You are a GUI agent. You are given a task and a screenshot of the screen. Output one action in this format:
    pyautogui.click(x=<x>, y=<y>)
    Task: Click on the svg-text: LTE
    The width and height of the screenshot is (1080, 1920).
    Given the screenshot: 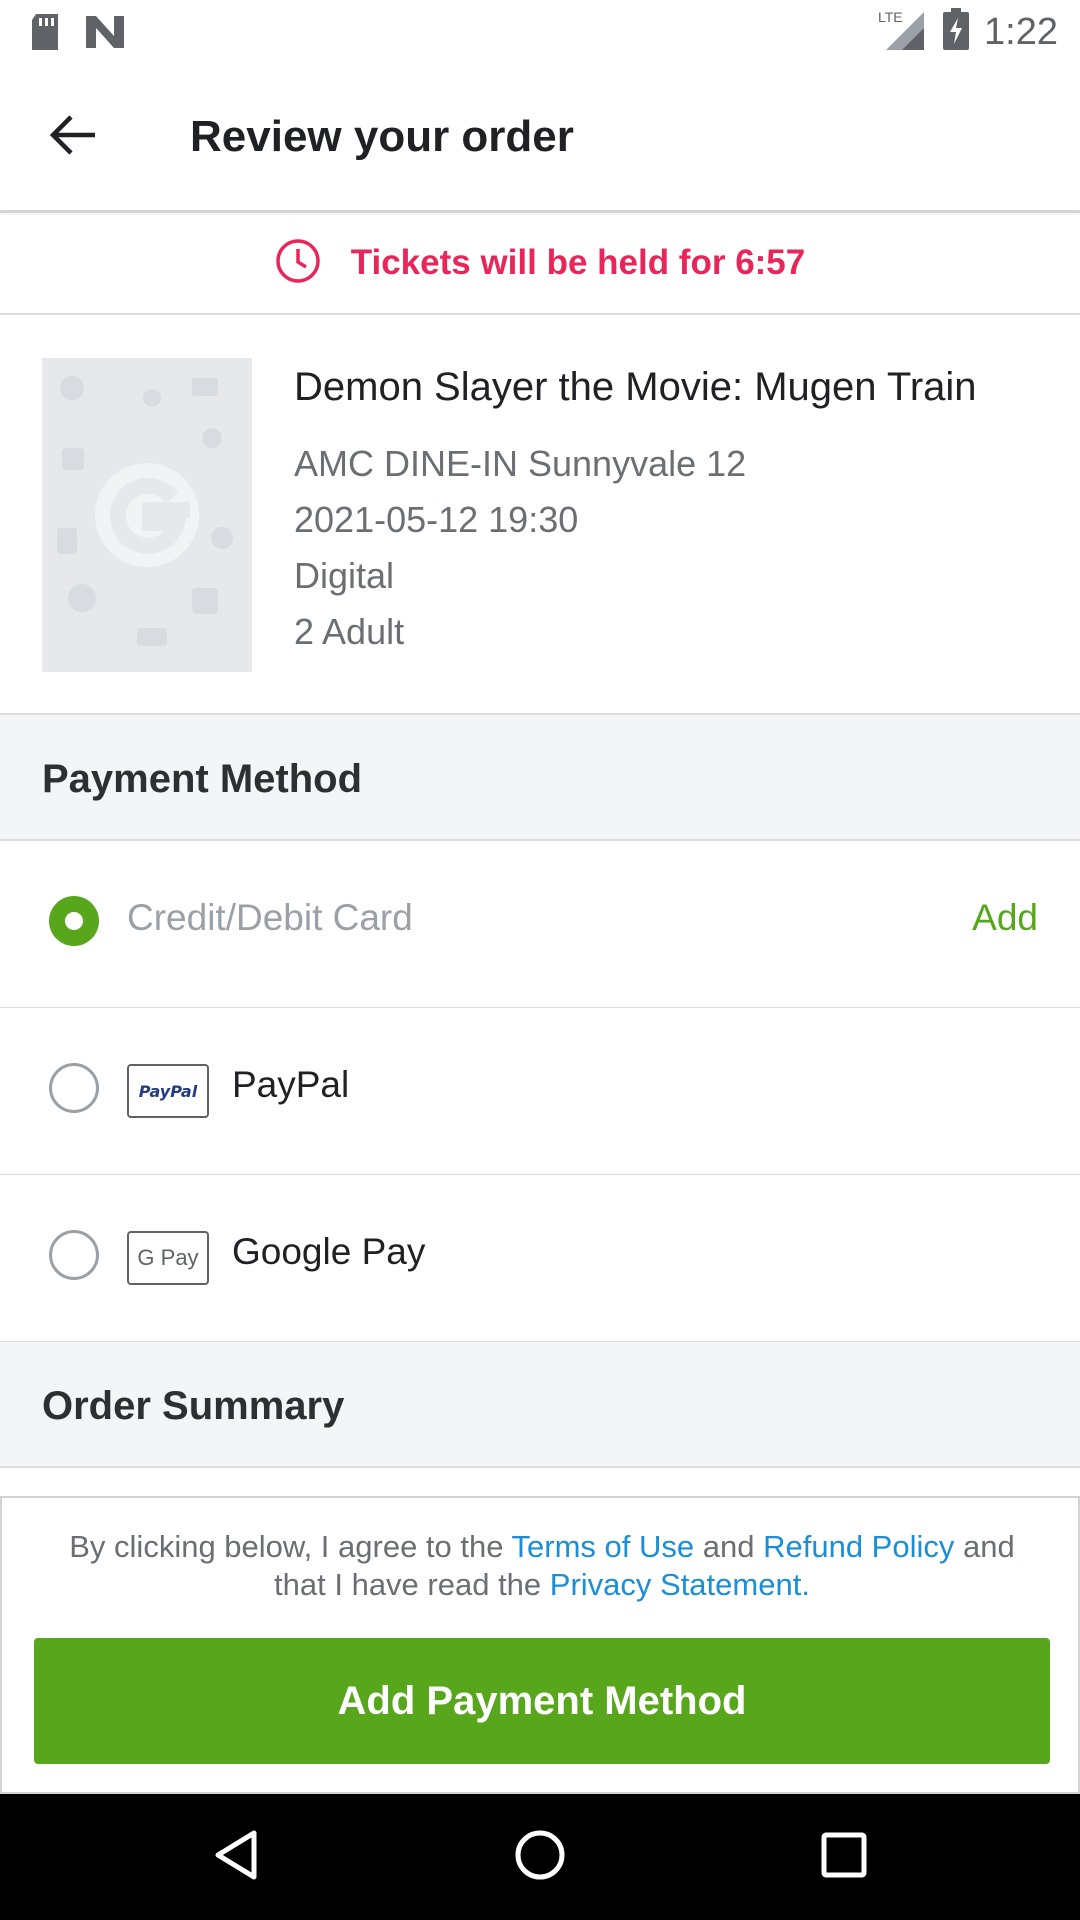 What is the action you would take?
    pyautogui.click(x=890, y=17)
    